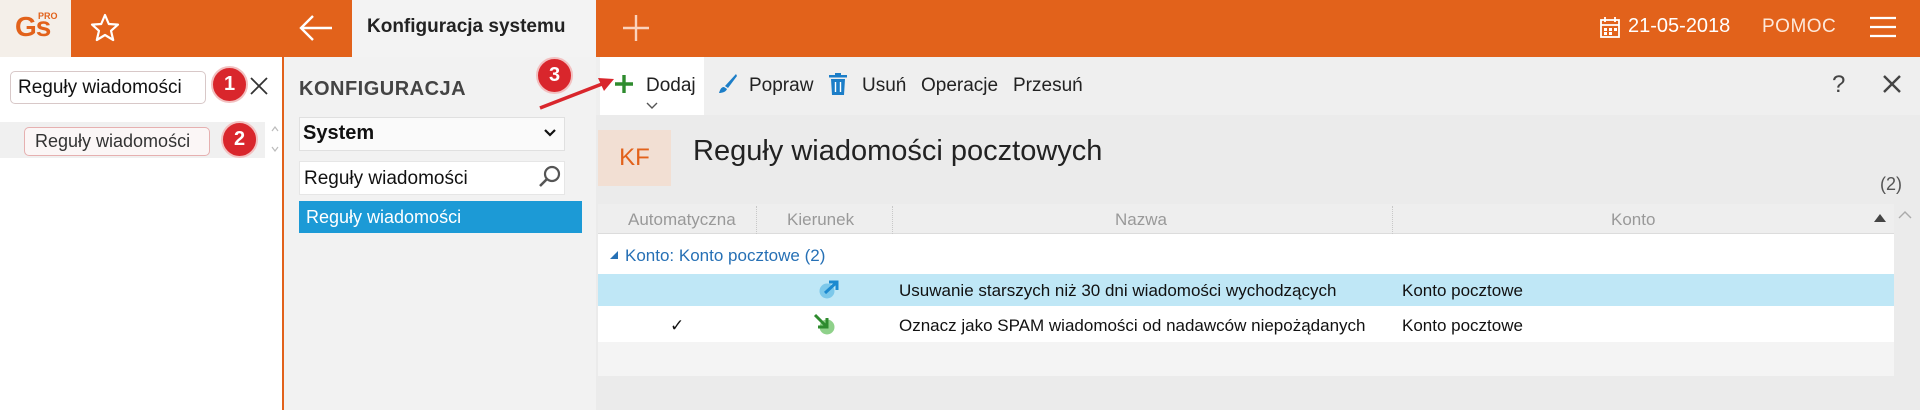 This screenshot has width=1920, height=410. Describe the element at coordinates (898, 151) in the screenshot. I see `page-title: Reguły wiadomości pocztowych` at that location.